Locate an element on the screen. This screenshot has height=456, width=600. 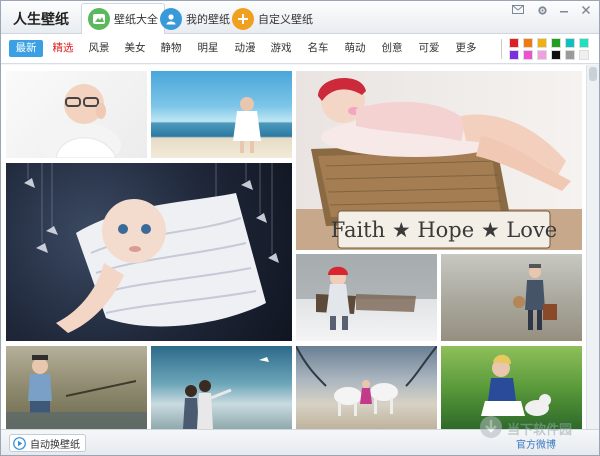
watermark-text: 当下软件园 is located at coordinates (540, 430).